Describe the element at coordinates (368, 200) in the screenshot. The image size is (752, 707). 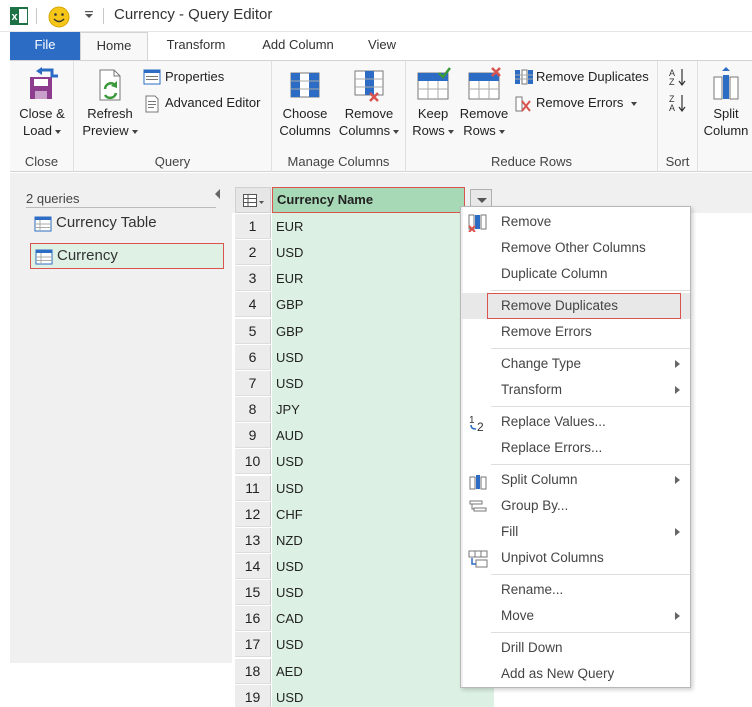
I see `column-header-currency-name: Currency Name` at that location.